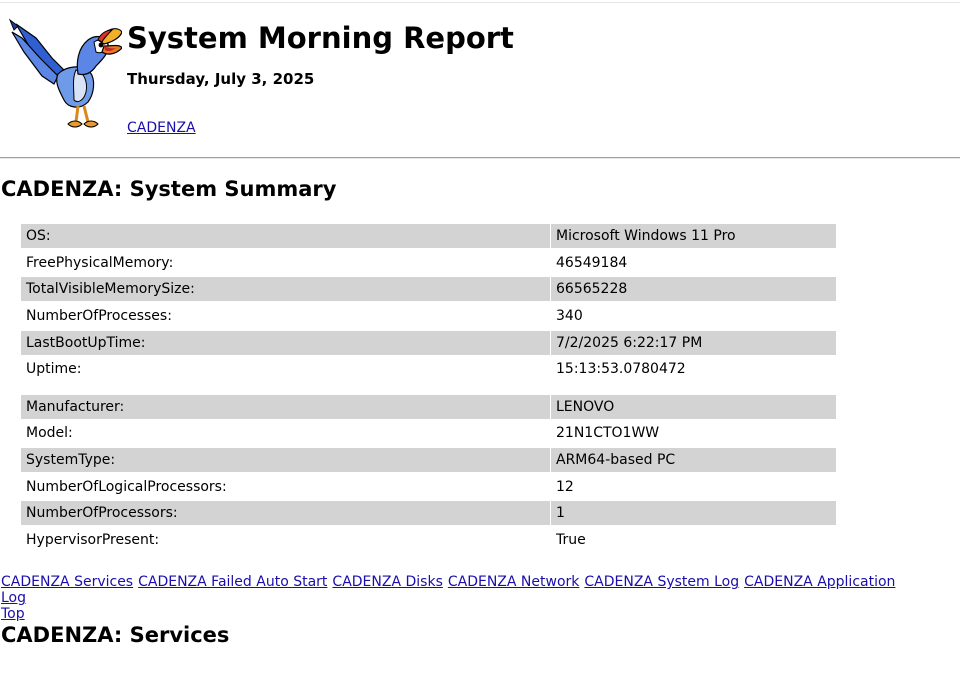 This screenshot has width=960, height=673. What do you see at coordinates (428, 316) in the screenshot?
I see `table-row: NumberOfProcesses: 340` at bounding box center [428, 316].